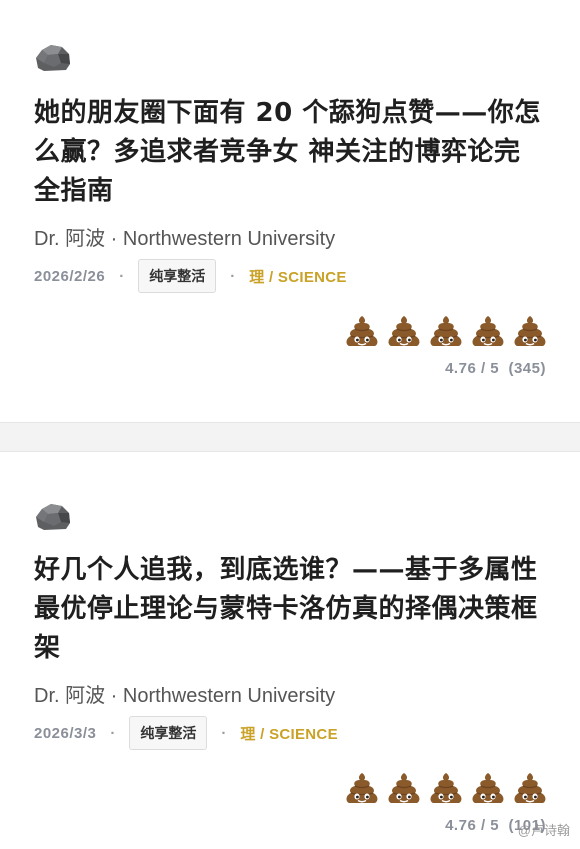 This screenshot has height=849, width=580. I want to click on article-meta: 2026/2/26 · 纯享整活 · 理 / SCIENCE, so click(190, 276).